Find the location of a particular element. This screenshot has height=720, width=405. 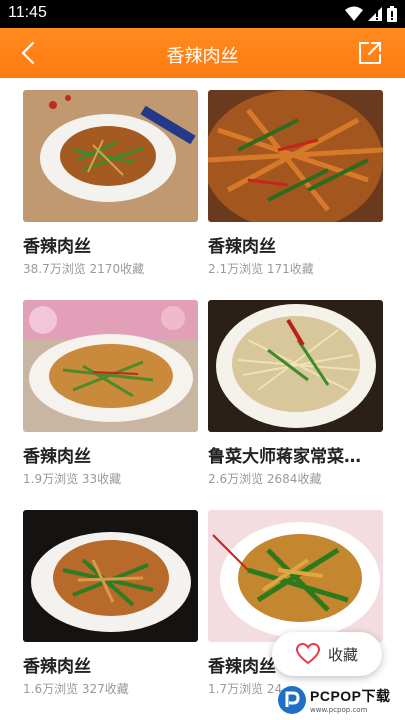

favorite-label: 收藏 is located at coordinates (342, 654).